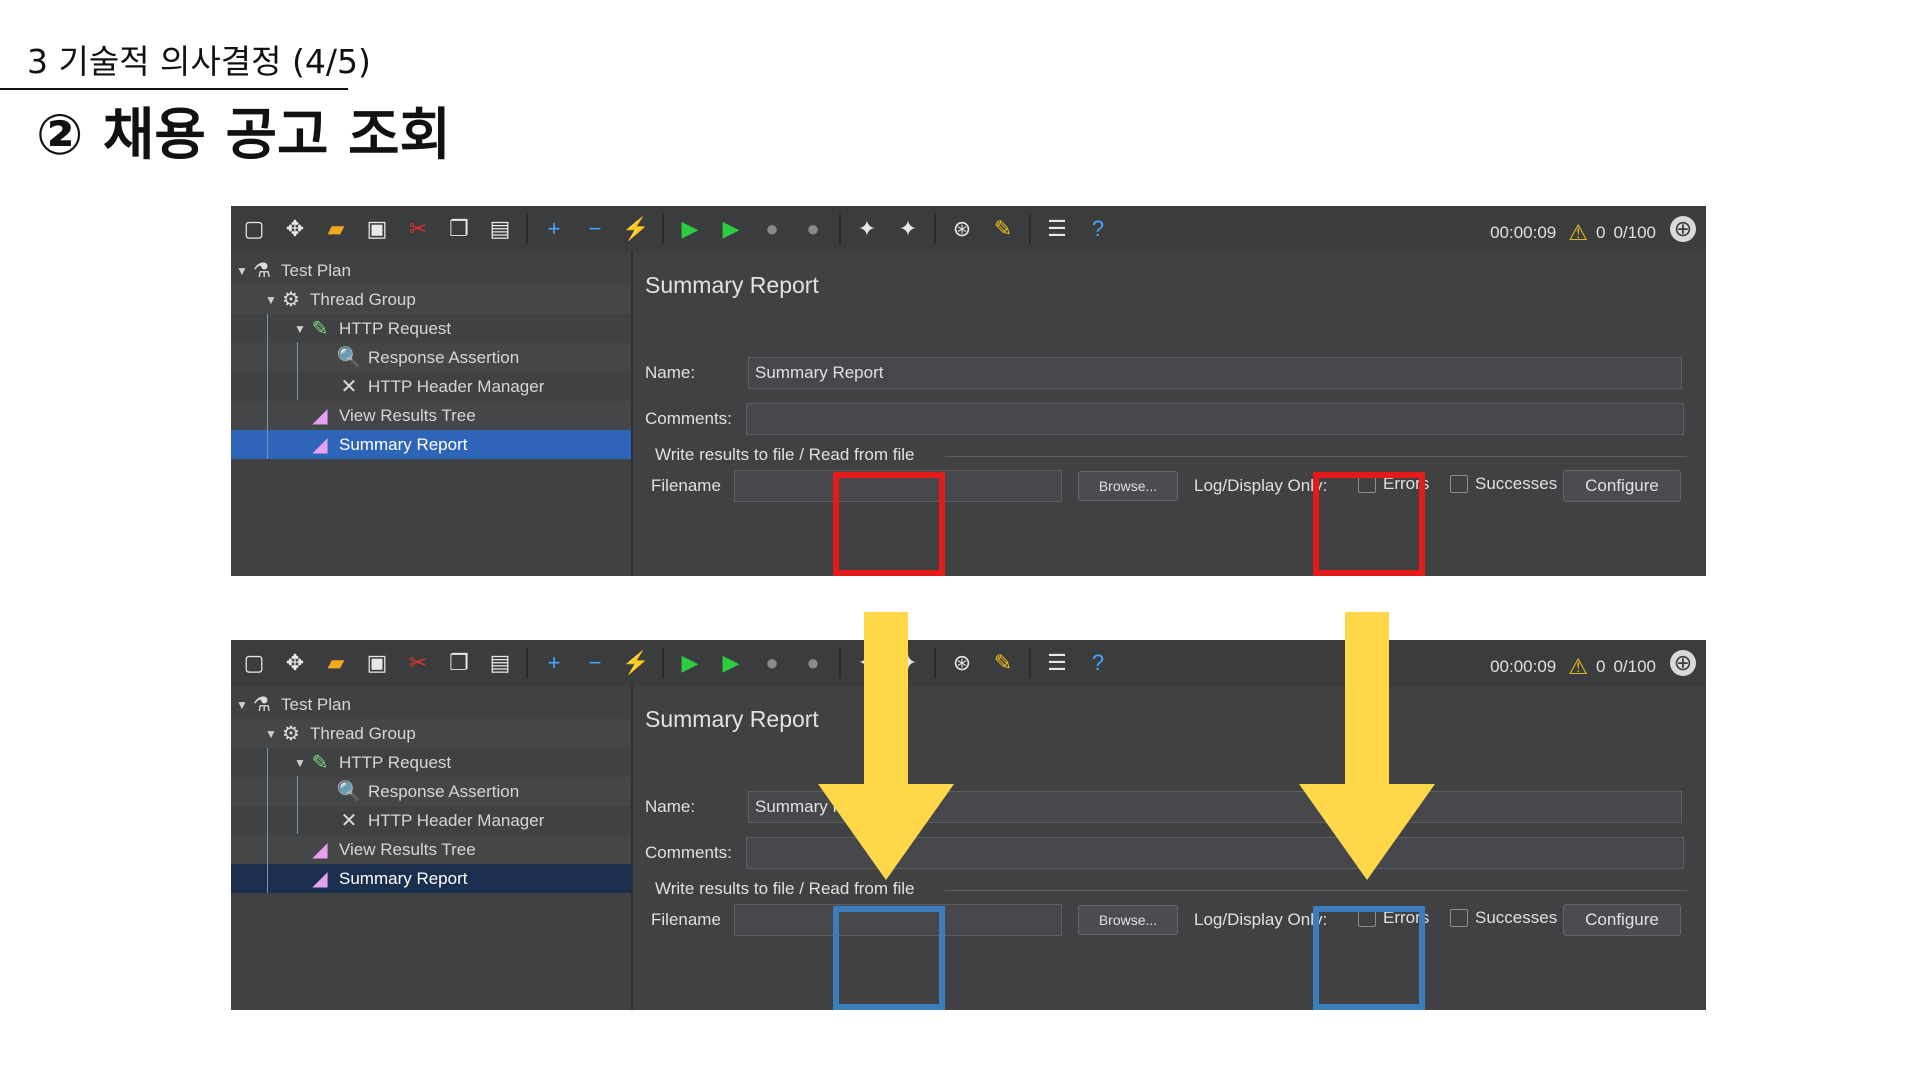  What do you see at coordinates (291, 734) in the screenshot?
I see `gear-icon: ⚙` at bounding box center [291, 734].